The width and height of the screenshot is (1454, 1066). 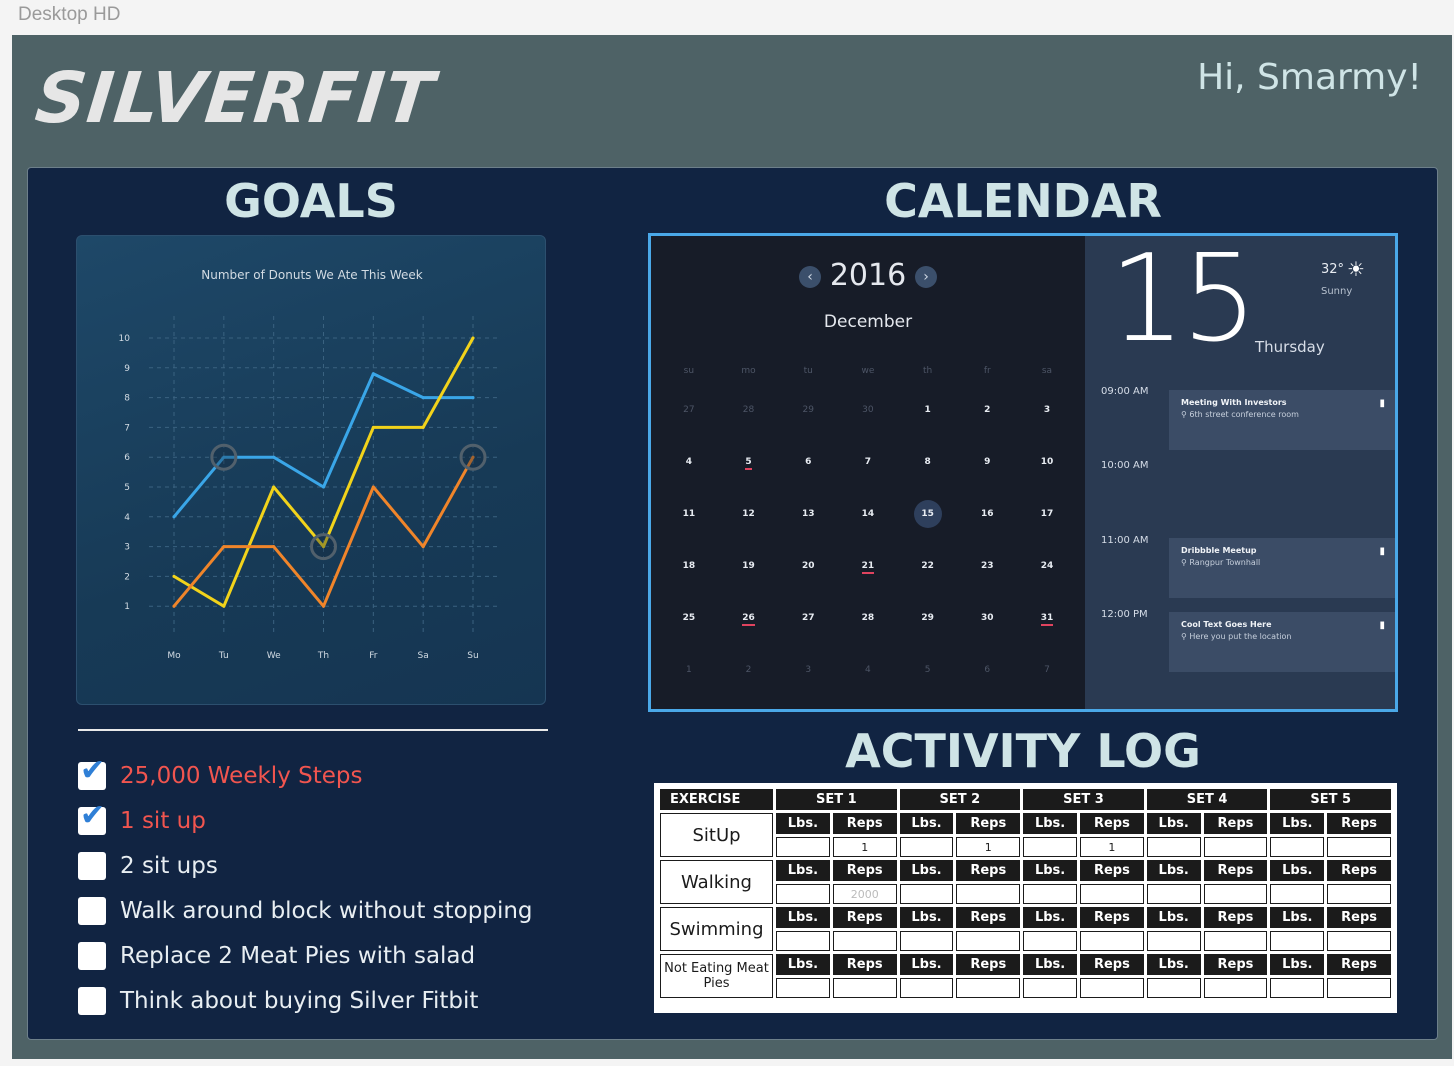 I want to click on calendar-day: 13, so click(x=808, y=514).